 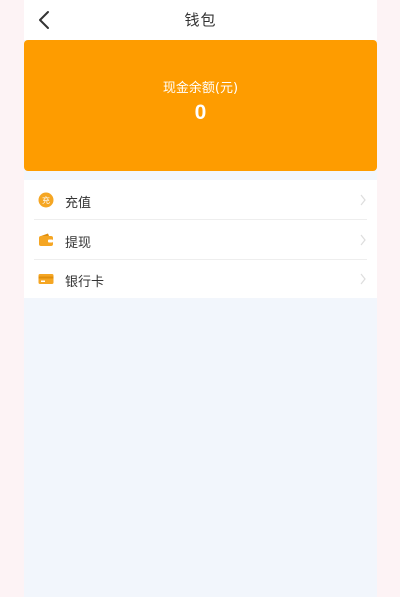 What do you see at coordinates (46, 279) in the screenshot?
I see `bank-card-icon` at bounding box center [46, 279].